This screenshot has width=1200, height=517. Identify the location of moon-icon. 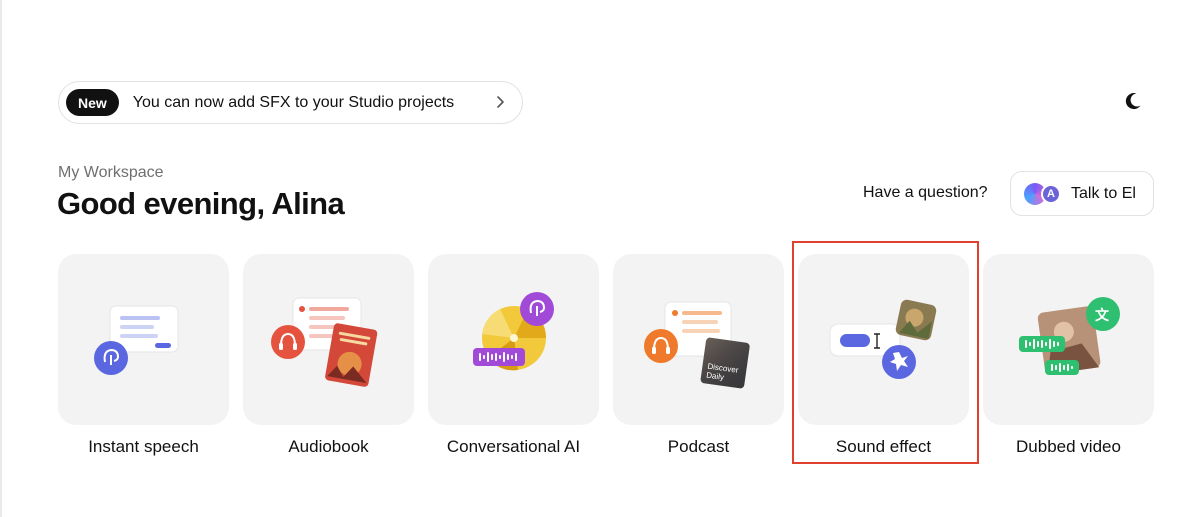
(1133, 101).